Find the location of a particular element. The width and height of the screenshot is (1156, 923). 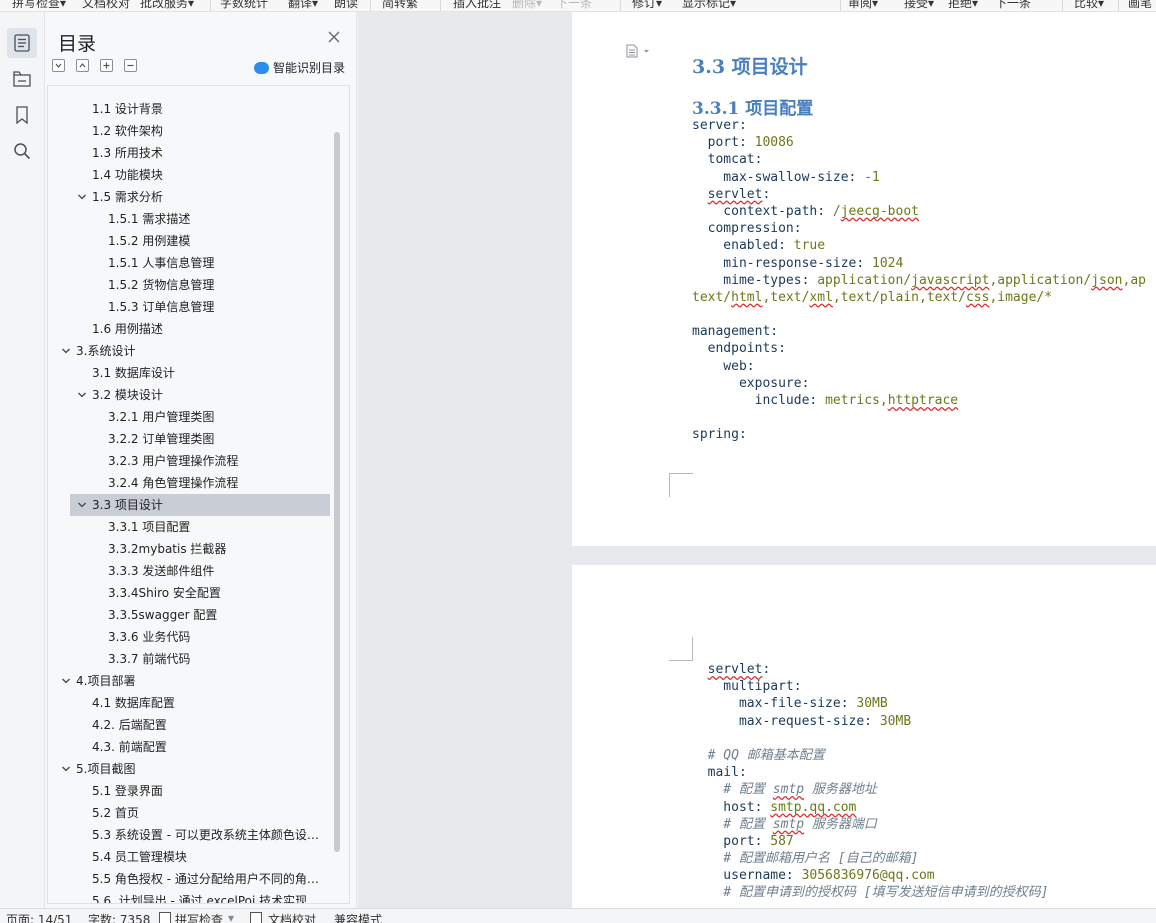

toc-item-label: 4.1 数据库配置 is located at coordinates (133, 703).